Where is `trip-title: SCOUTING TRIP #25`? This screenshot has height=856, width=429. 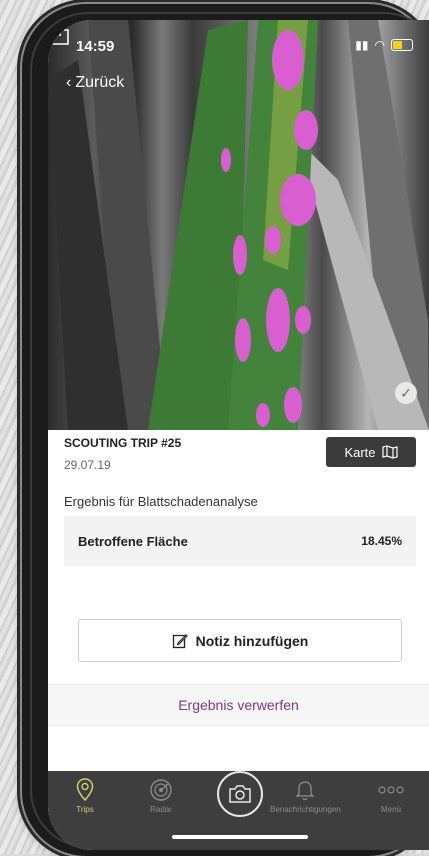
trip-title: SCOUTING TRIP #25 is located at coordinates (123, 443).